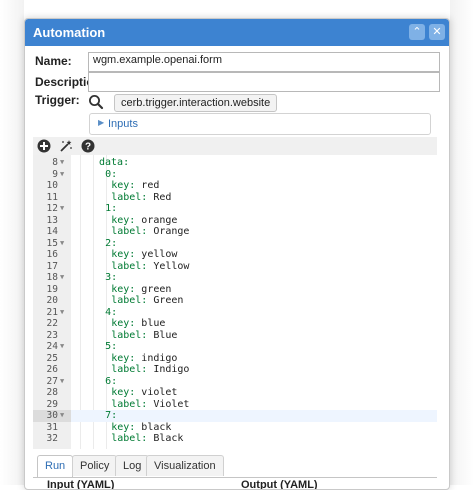 This screenshot has width=474, height=490. Describe the element at coordinates (235, 146) in the screenshot. I see `editor-toolbar: ?` at that location.